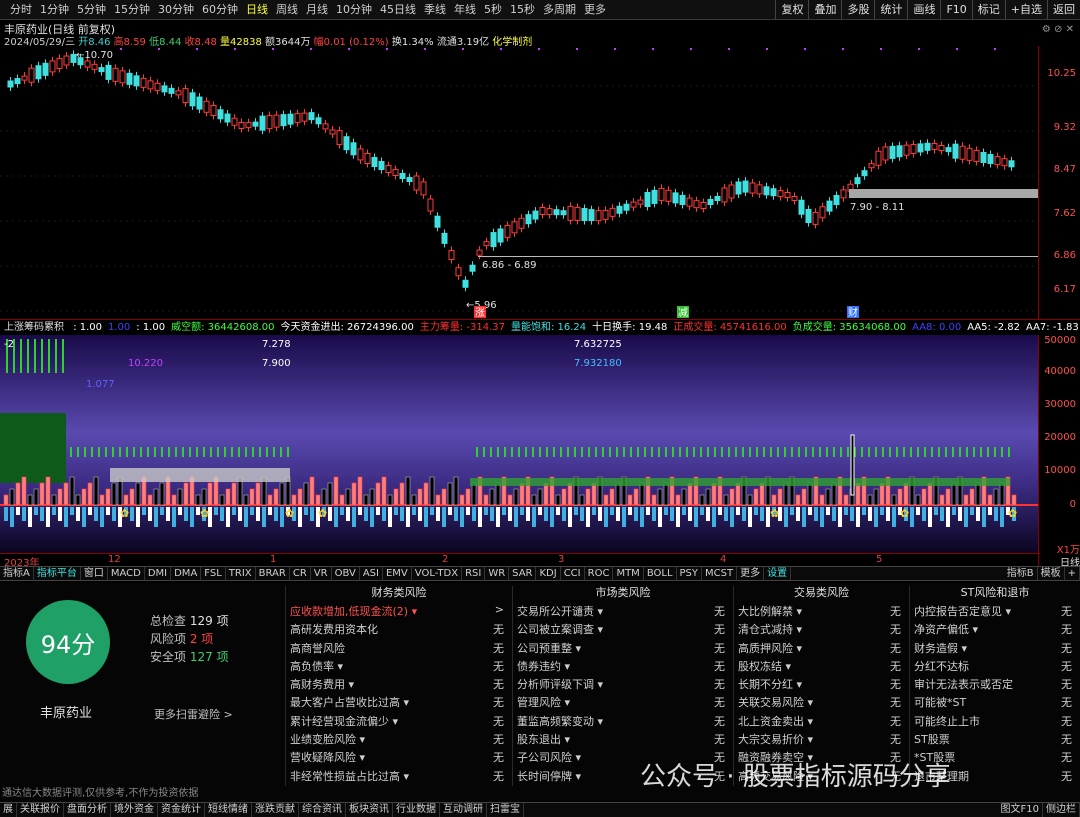  Describe the element at coordinates (181, 810) in the screenshot. I see `status-tab-4: 资金统计` at that location.